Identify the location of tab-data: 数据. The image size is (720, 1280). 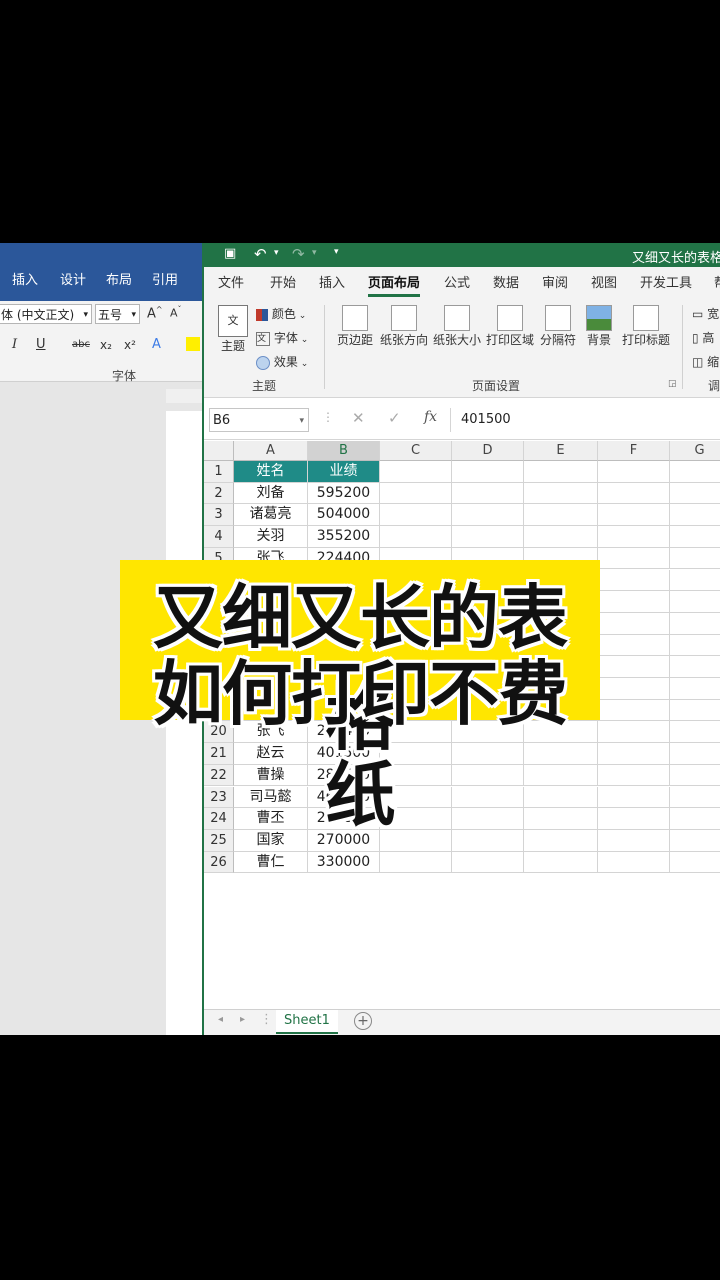
(506, 284).